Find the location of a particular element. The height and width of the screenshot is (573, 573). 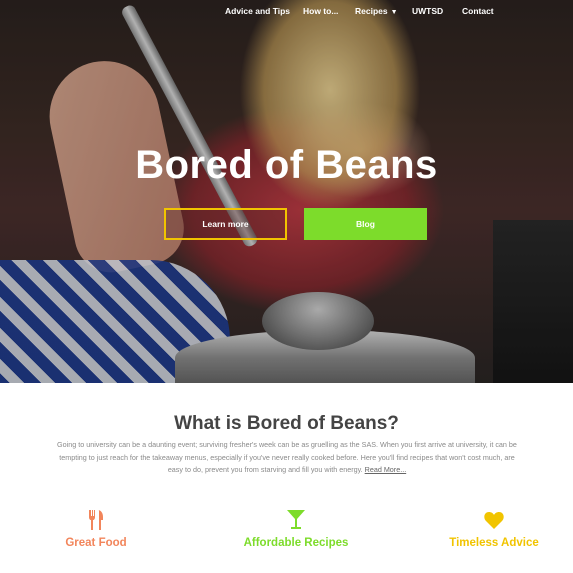

feature-timeless-advice: Timeless Advice is located at coordinates (488, 529).